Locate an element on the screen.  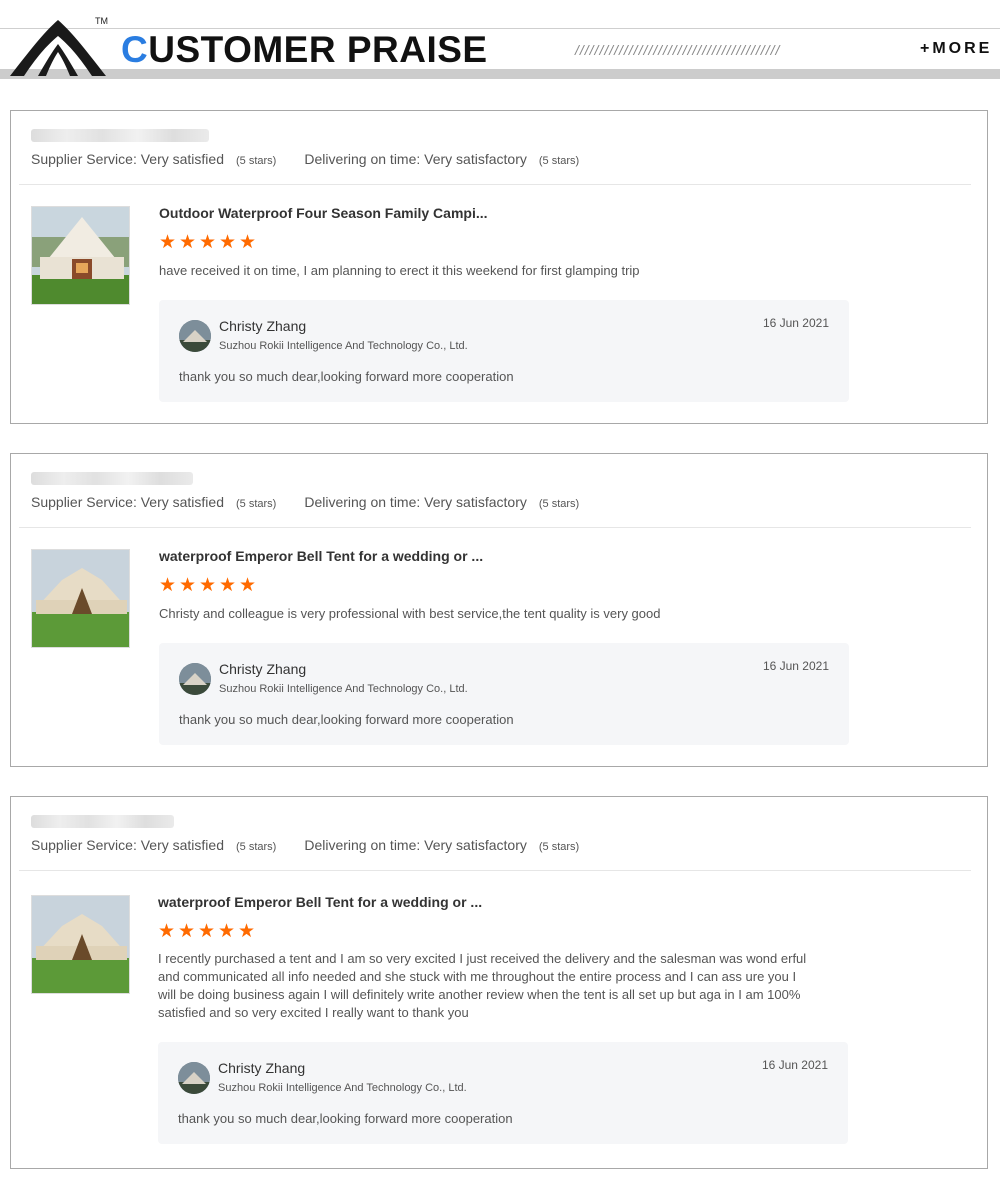
page-title: CUSTOMER PRAISE is located at coordinates (304, 50).